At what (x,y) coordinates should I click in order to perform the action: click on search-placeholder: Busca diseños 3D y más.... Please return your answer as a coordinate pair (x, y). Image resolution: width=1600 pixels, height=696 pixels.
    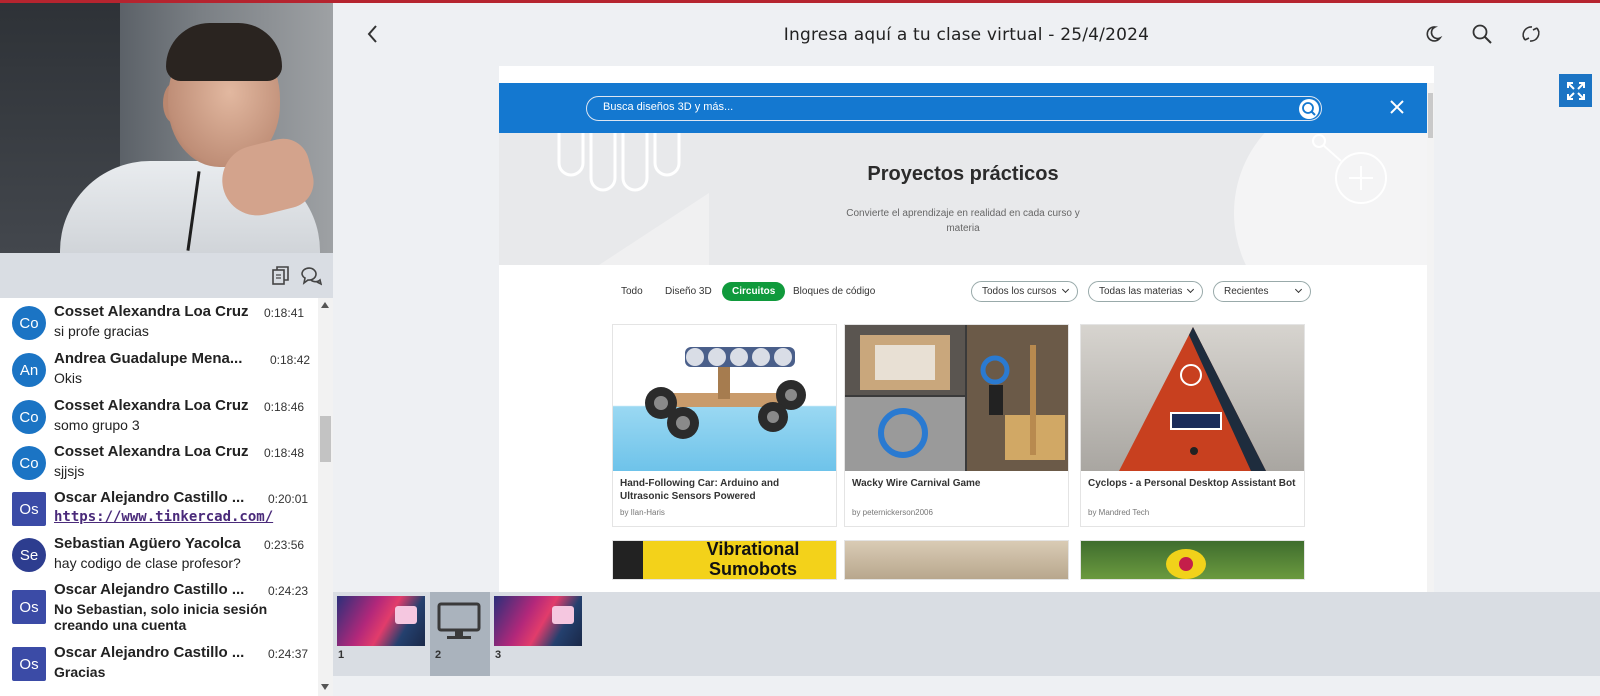
    Looking at the image, I should click on (668, 107).